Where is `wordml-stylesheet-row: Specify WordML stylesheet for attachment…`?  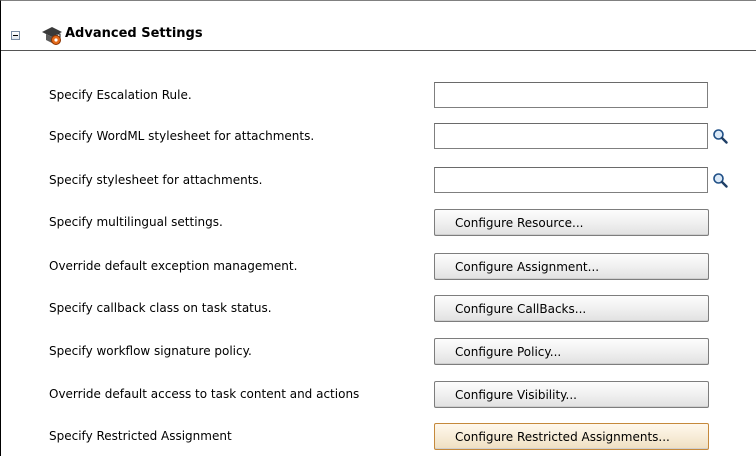
wordml-stylesheet-row: Specify WordML stylesheet for attachment… is located at coordinates (378, 137).